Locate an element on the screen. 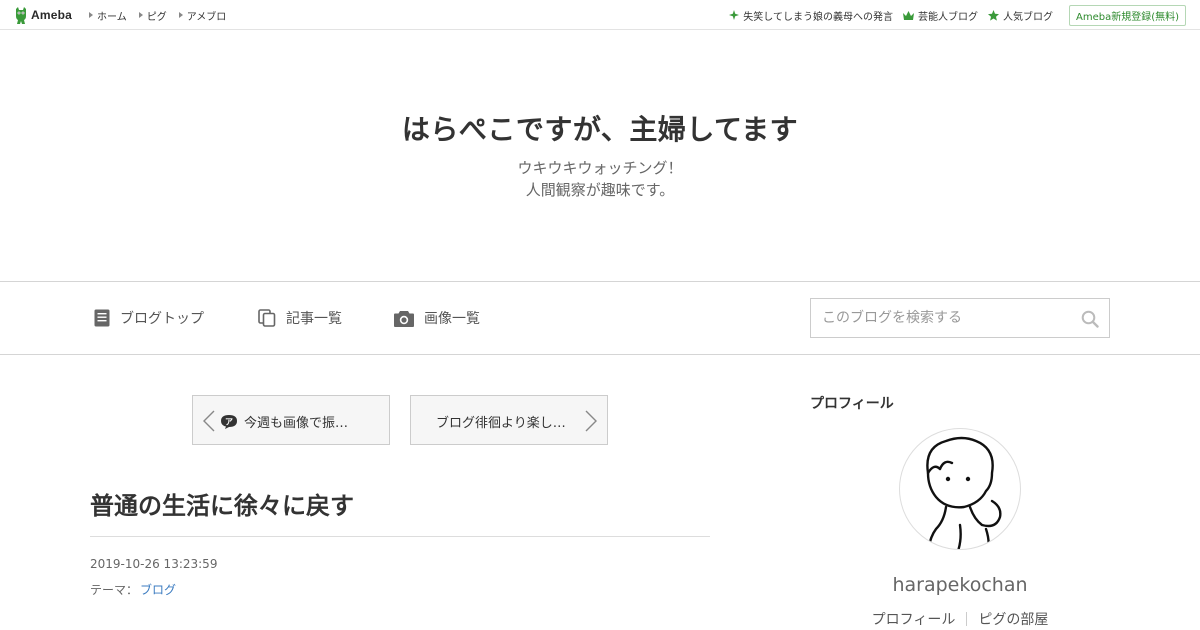 This screenshot has width=1200, height=630. featured-article-label: 失笑してしまう娘の義母への発言 is located at coordinates (818, 17).